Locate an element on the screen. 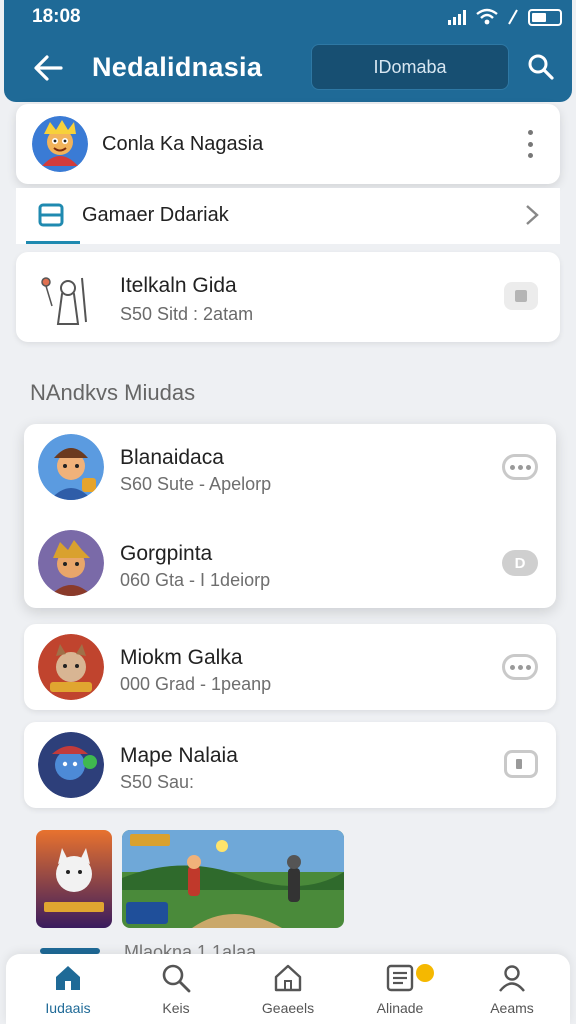 This screenshot has height=1024, width=576. section-label: Gamaer Ddariak is located at coordinates (155, 215).